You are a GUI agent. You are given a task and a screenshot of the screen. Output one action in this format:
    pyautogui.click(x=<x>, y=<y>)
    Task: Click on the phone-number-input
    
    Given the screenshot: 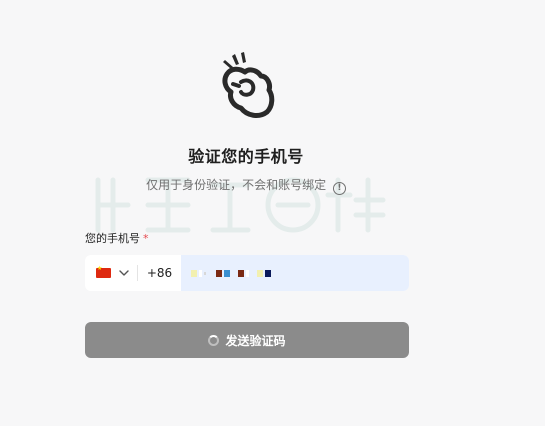 What is the action you would take?
    pyautogui.click(x=295, y=273)
    